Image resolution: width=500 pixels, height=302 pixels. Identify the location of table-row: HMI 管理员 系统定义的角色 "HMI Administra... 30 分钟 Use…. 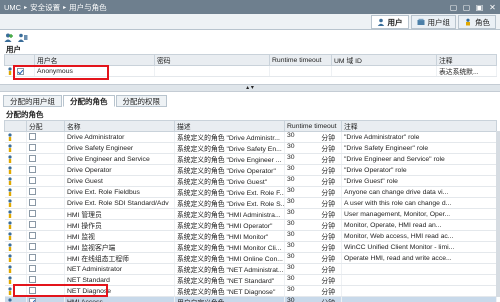
(250, 214).